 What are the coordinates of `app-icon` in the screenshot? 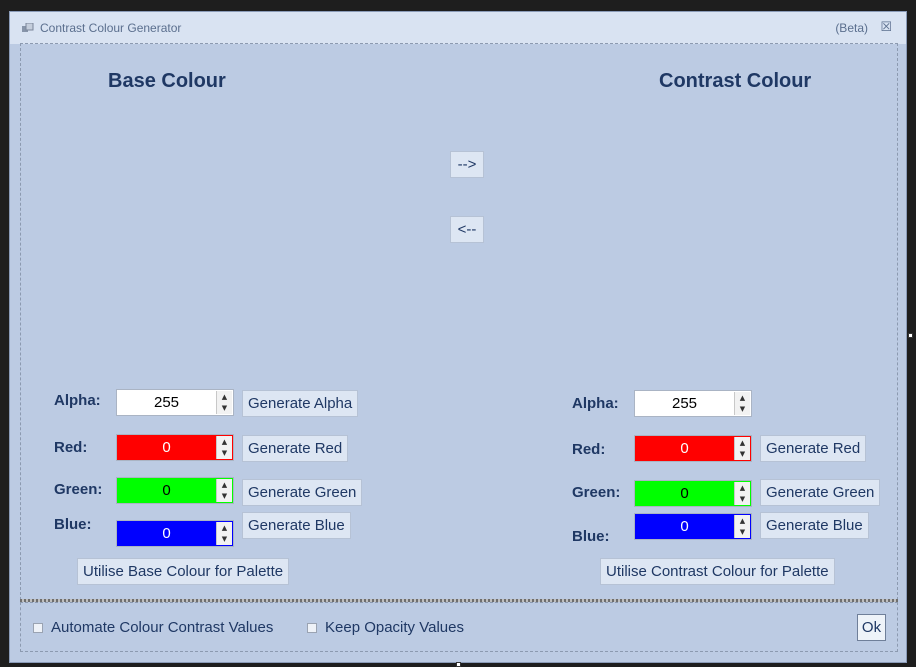 It's located at (28, 27).